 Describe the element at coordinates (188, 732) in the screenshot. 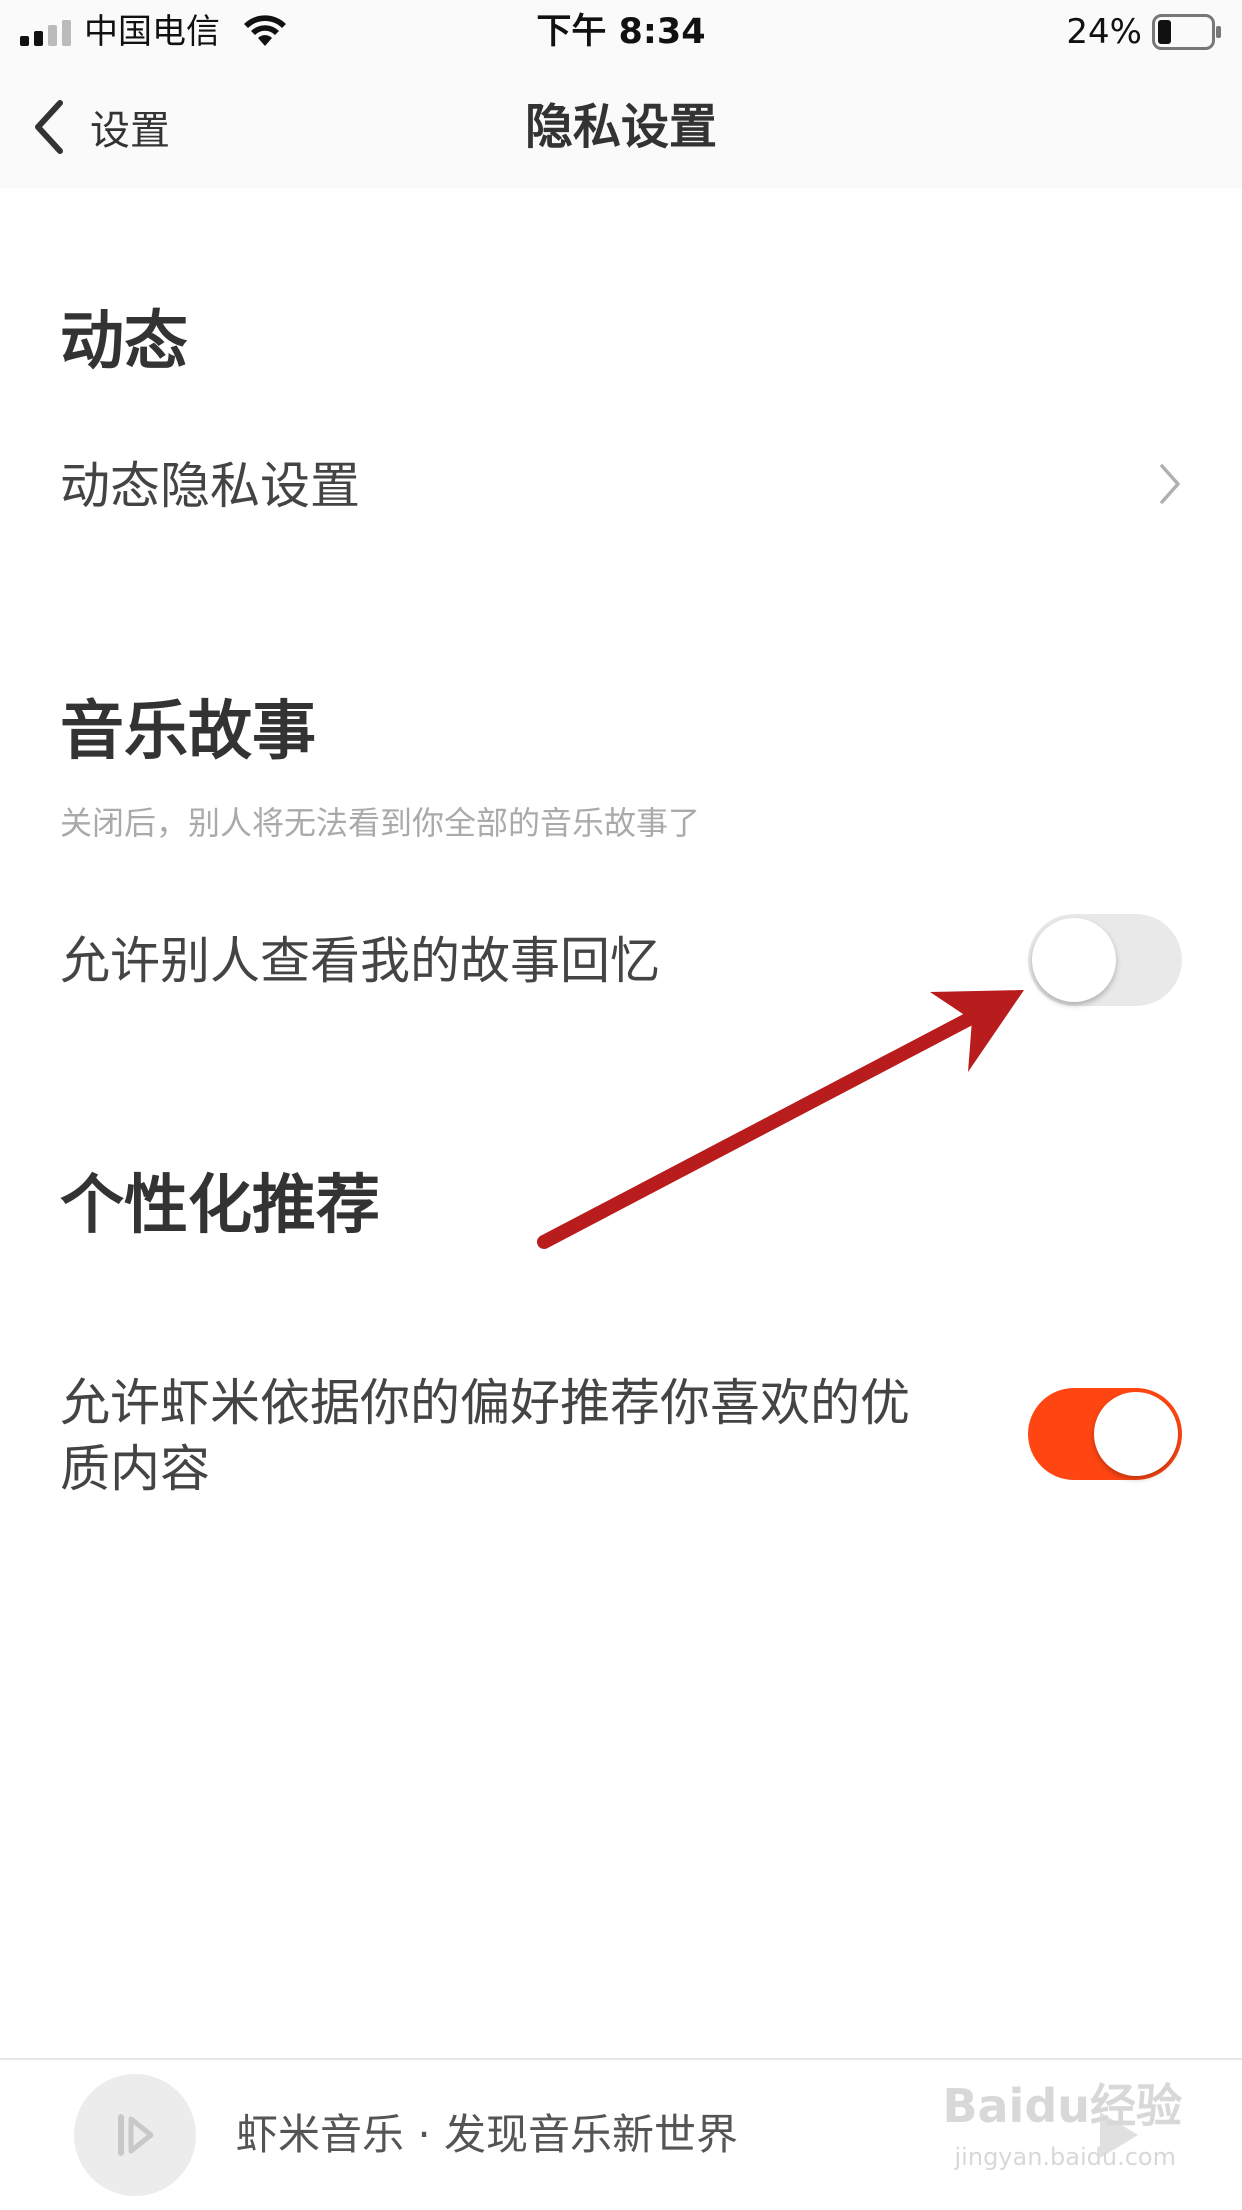

I see `section-heading-music-story: 音乐故事` at that location.